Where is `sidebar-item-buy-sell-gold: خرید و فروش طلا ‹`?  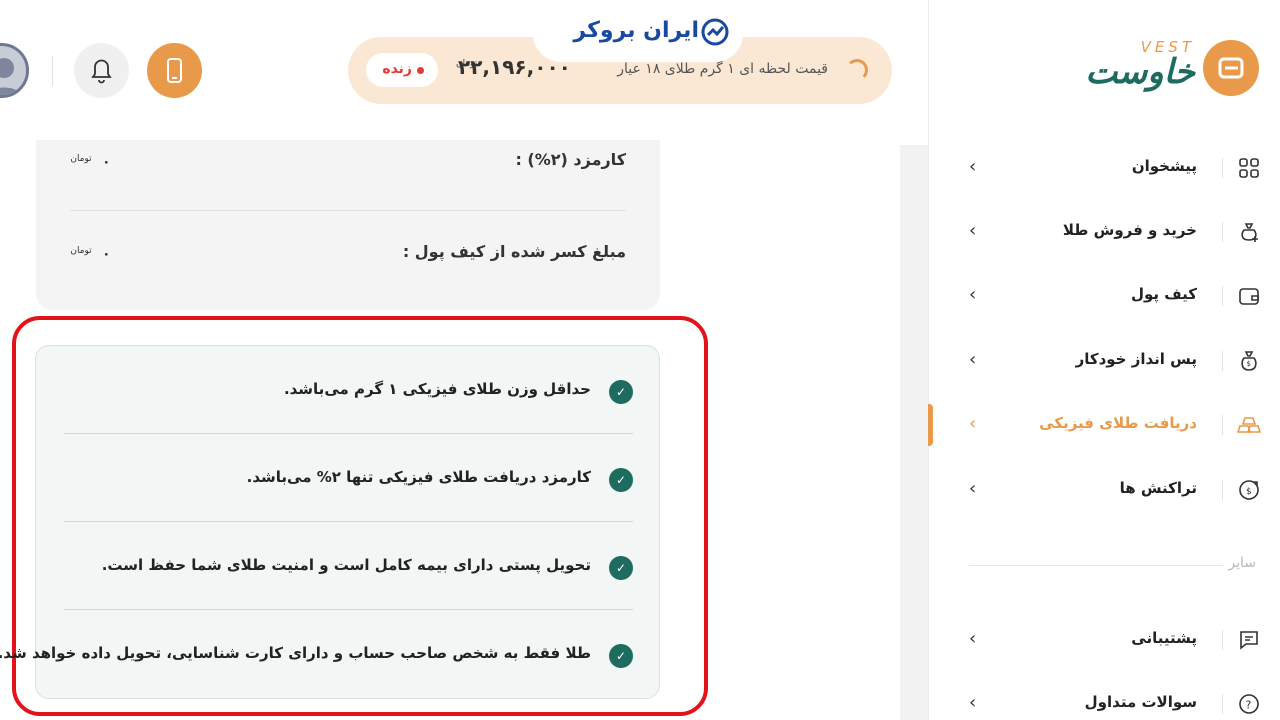
sidebar-item-buy-sell-gold: خرید و فروش طلا ‹ is located at coordinates (1104, 232).